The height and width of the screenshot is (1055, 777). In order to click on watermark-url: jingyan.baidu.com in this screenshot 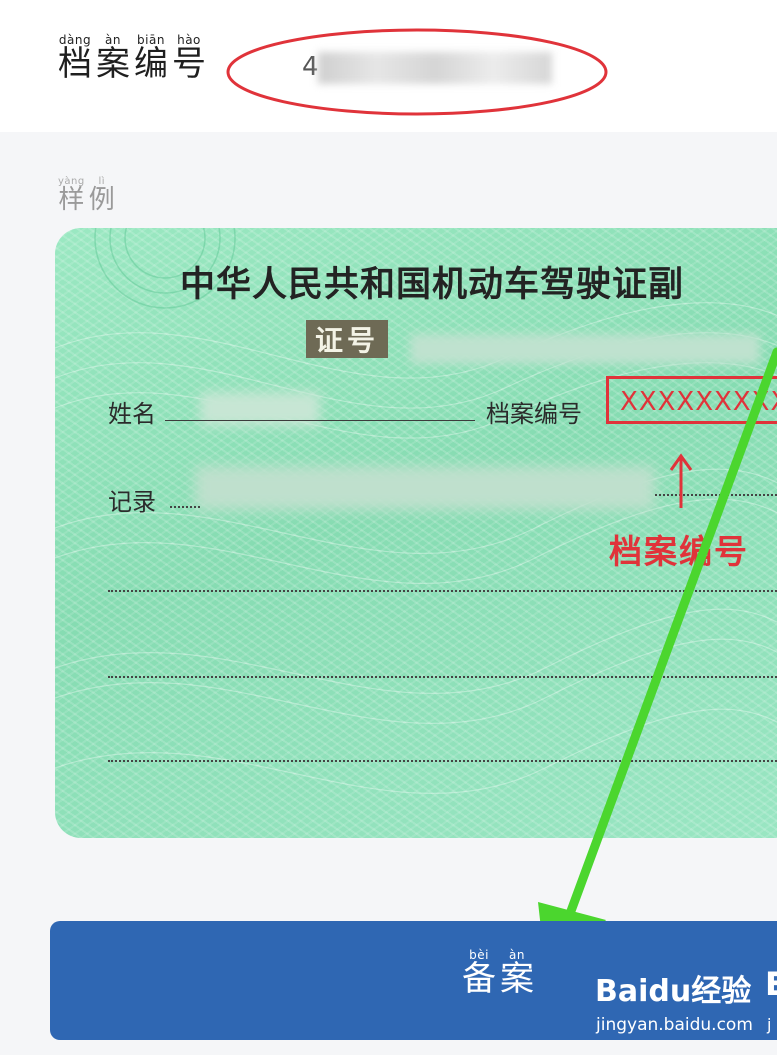, I will do `click(674, 1025)`.